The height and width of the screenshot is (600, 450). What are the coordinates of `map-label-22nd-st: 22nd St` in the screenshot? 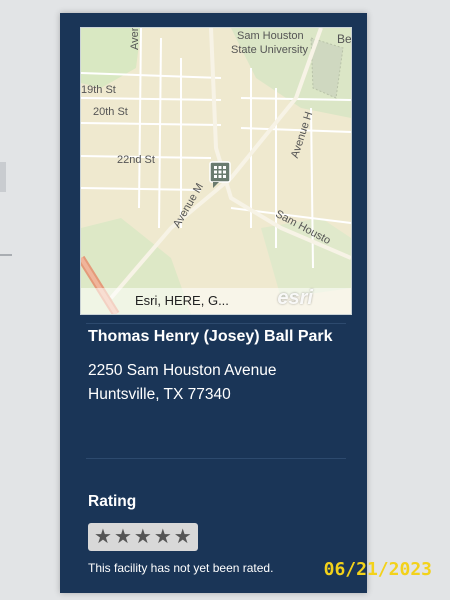 It's located at (136, 160).